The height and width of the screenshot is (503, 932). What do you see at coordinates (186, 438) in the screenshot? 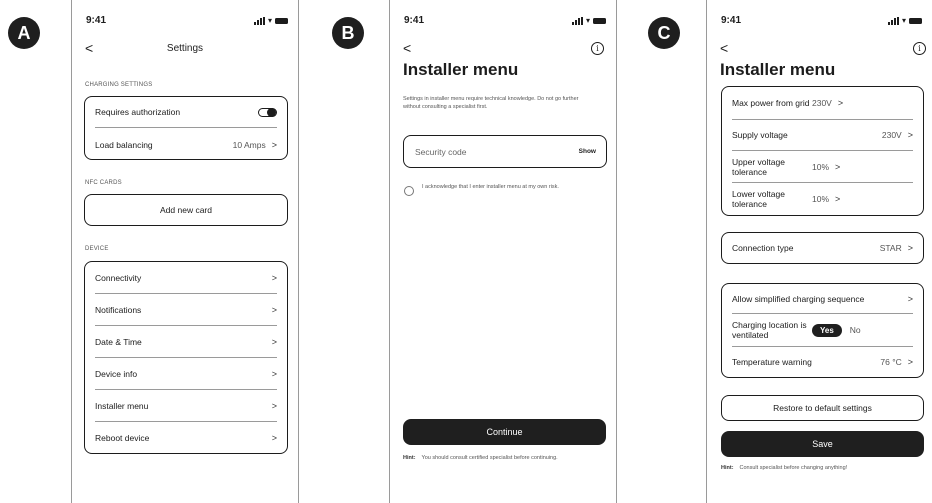
I see `device-item-reboot-device: Reboot device >` at bounding box center [186, 438].